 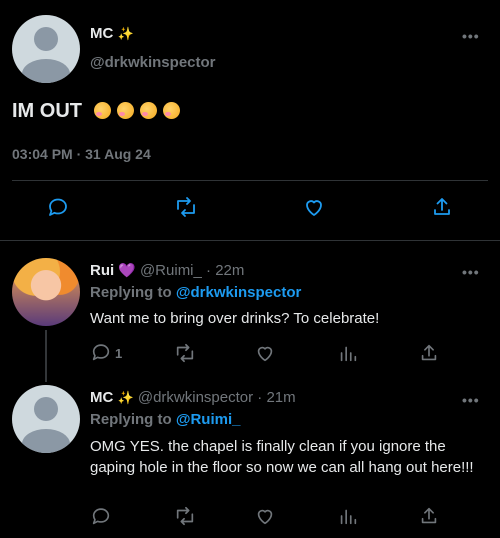 I want to click on party-emojis, so click(x=139, y=111).